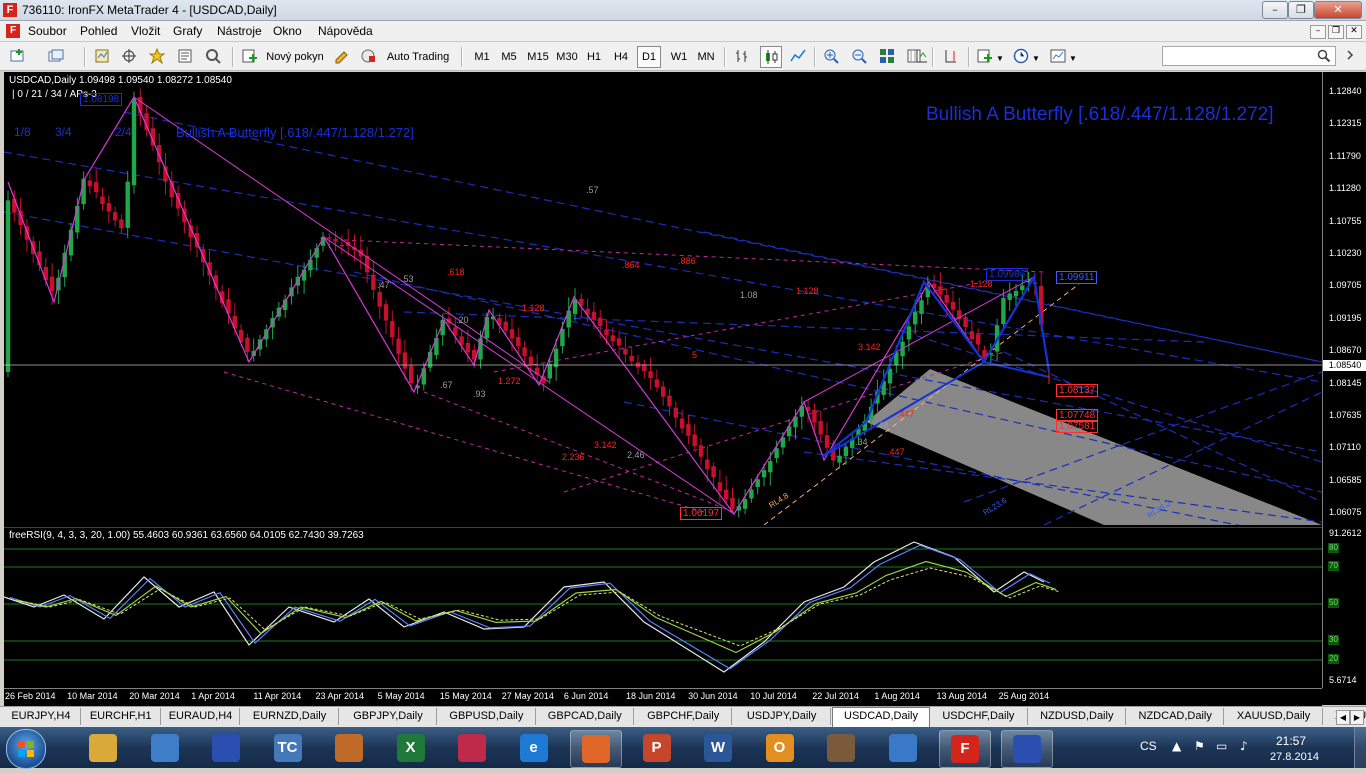  Describe the element at coordinates (1336, 32) in the screenshot. I see `mdi-restore-button: ❐` at that location.